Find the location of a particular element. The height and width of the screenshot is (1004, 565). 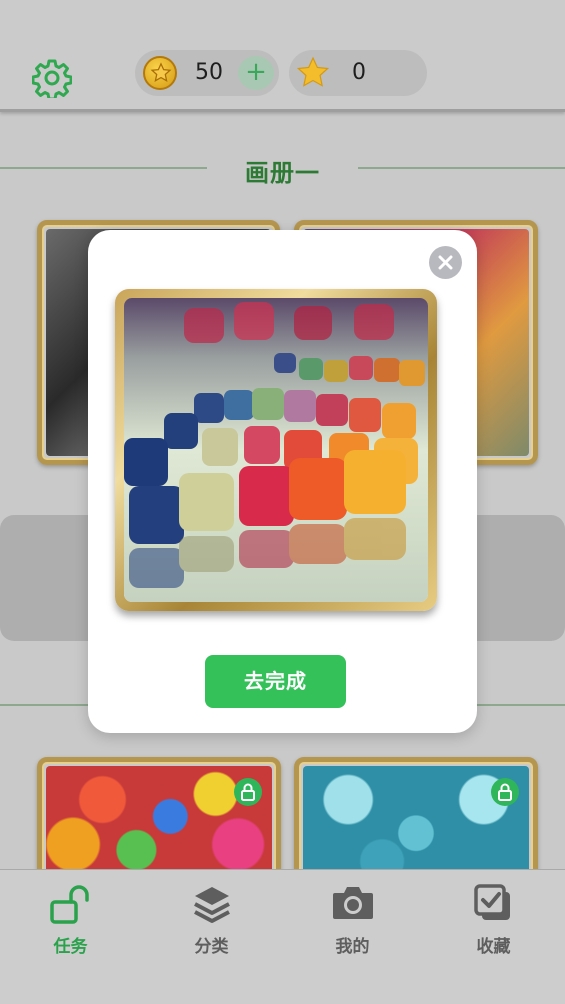

tab-favorites: 收藏 is located at coordinates (493, 920).